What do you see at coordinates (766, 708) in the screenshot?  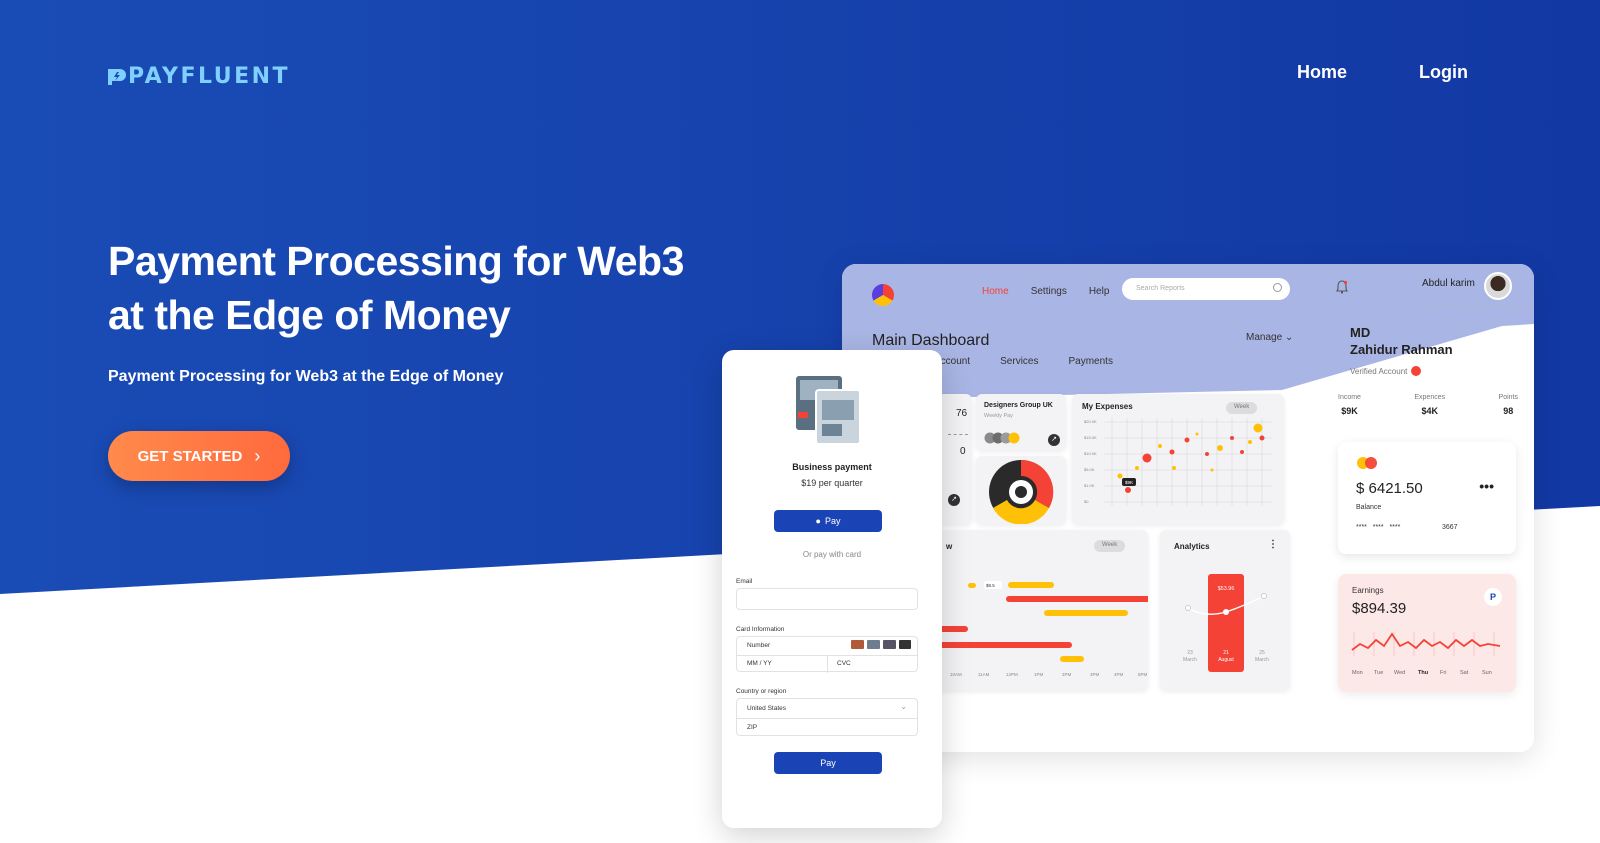 I see `country-select: United States` at bounding box center [766, 708].